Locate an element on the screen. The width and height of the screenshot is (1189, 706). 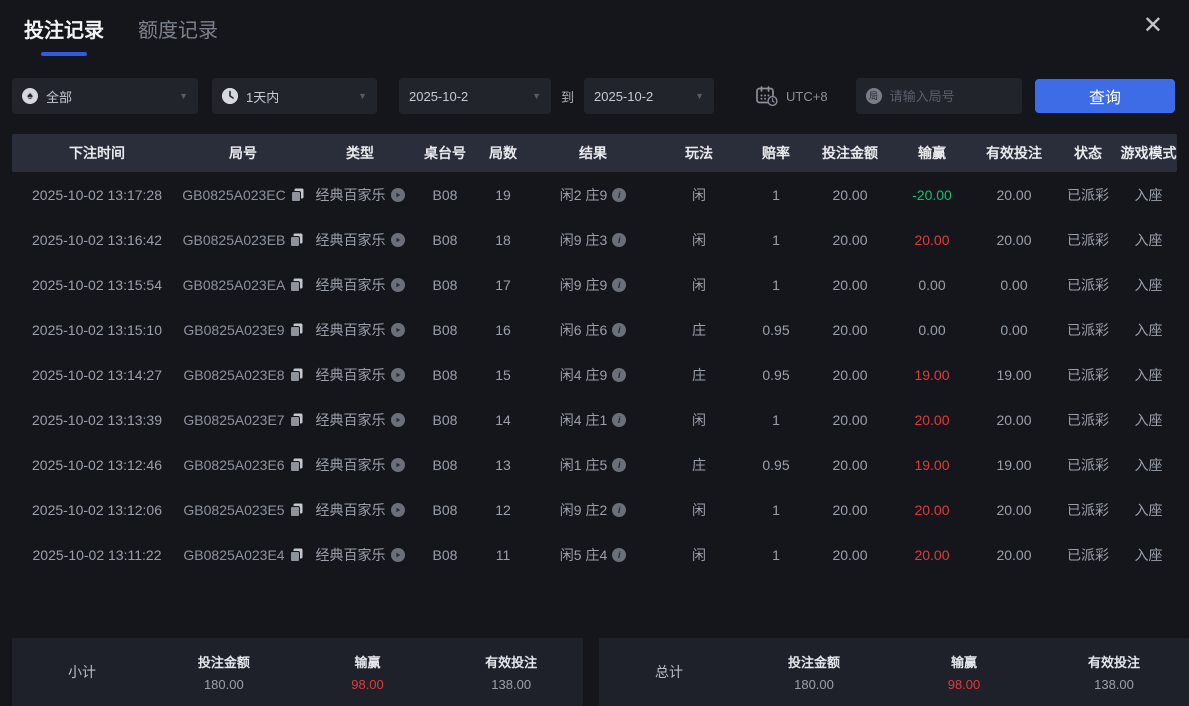
round-search-input is located at coordinates (944, 96).